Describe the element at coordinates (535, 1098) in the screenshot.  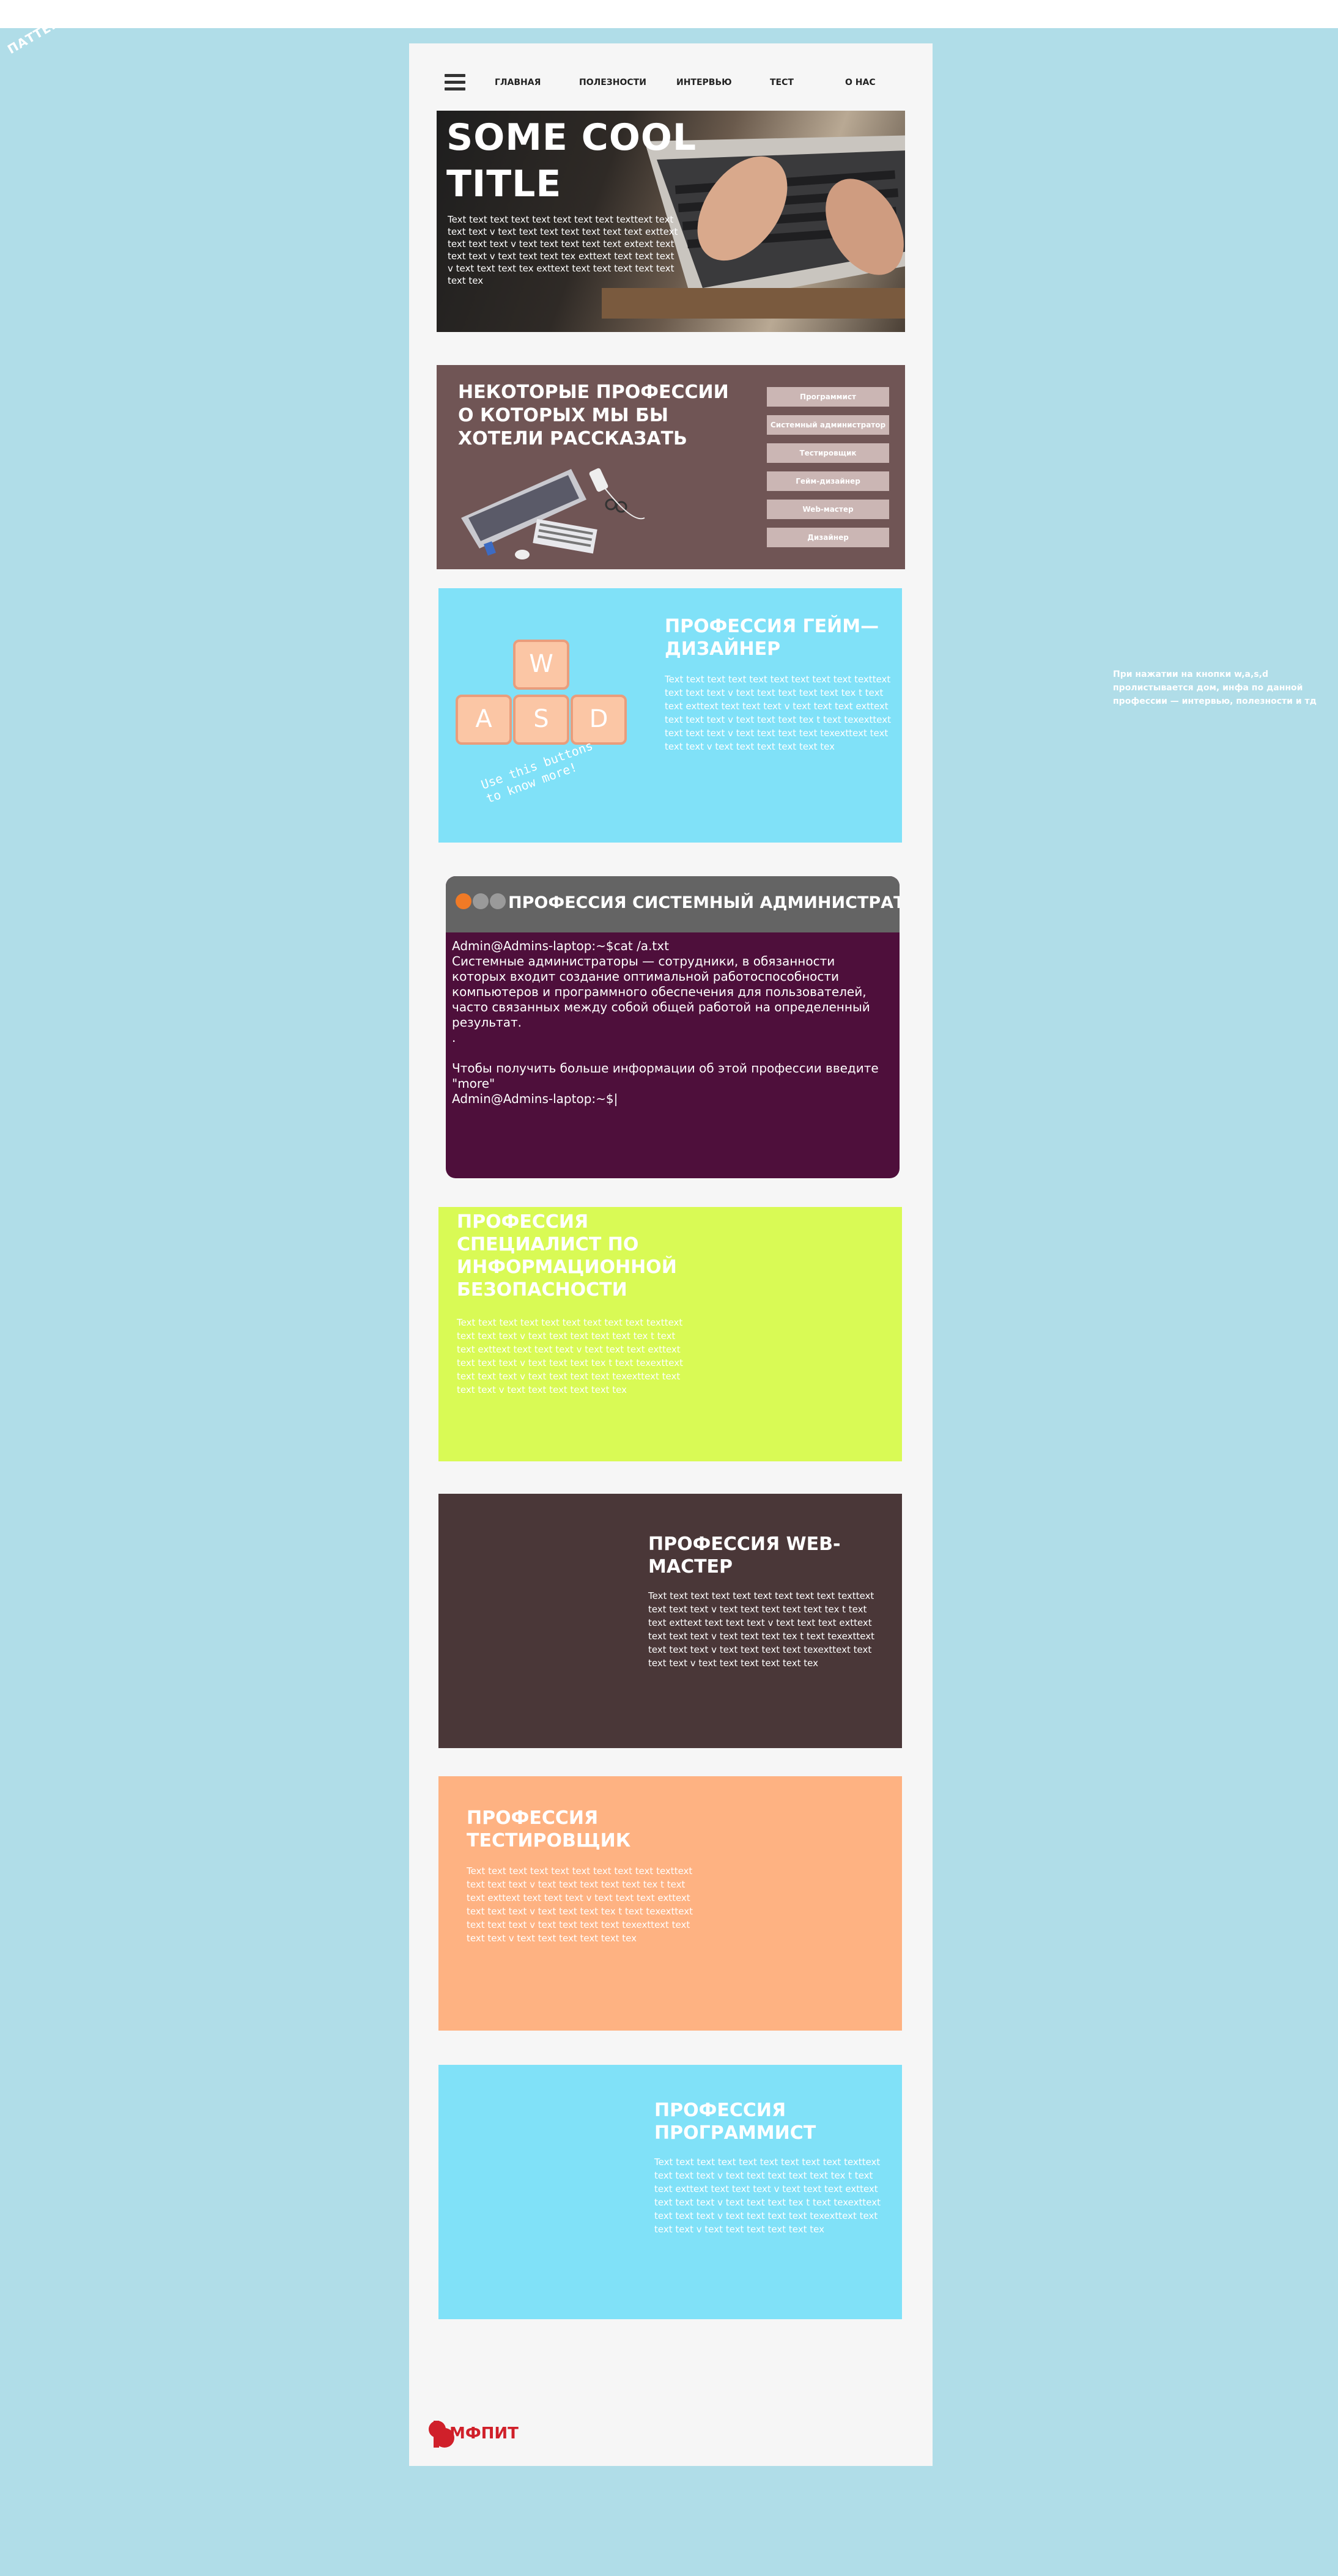
I see `terminal-input-prompt: Admin@Admins-laptop:~$|` at that location.